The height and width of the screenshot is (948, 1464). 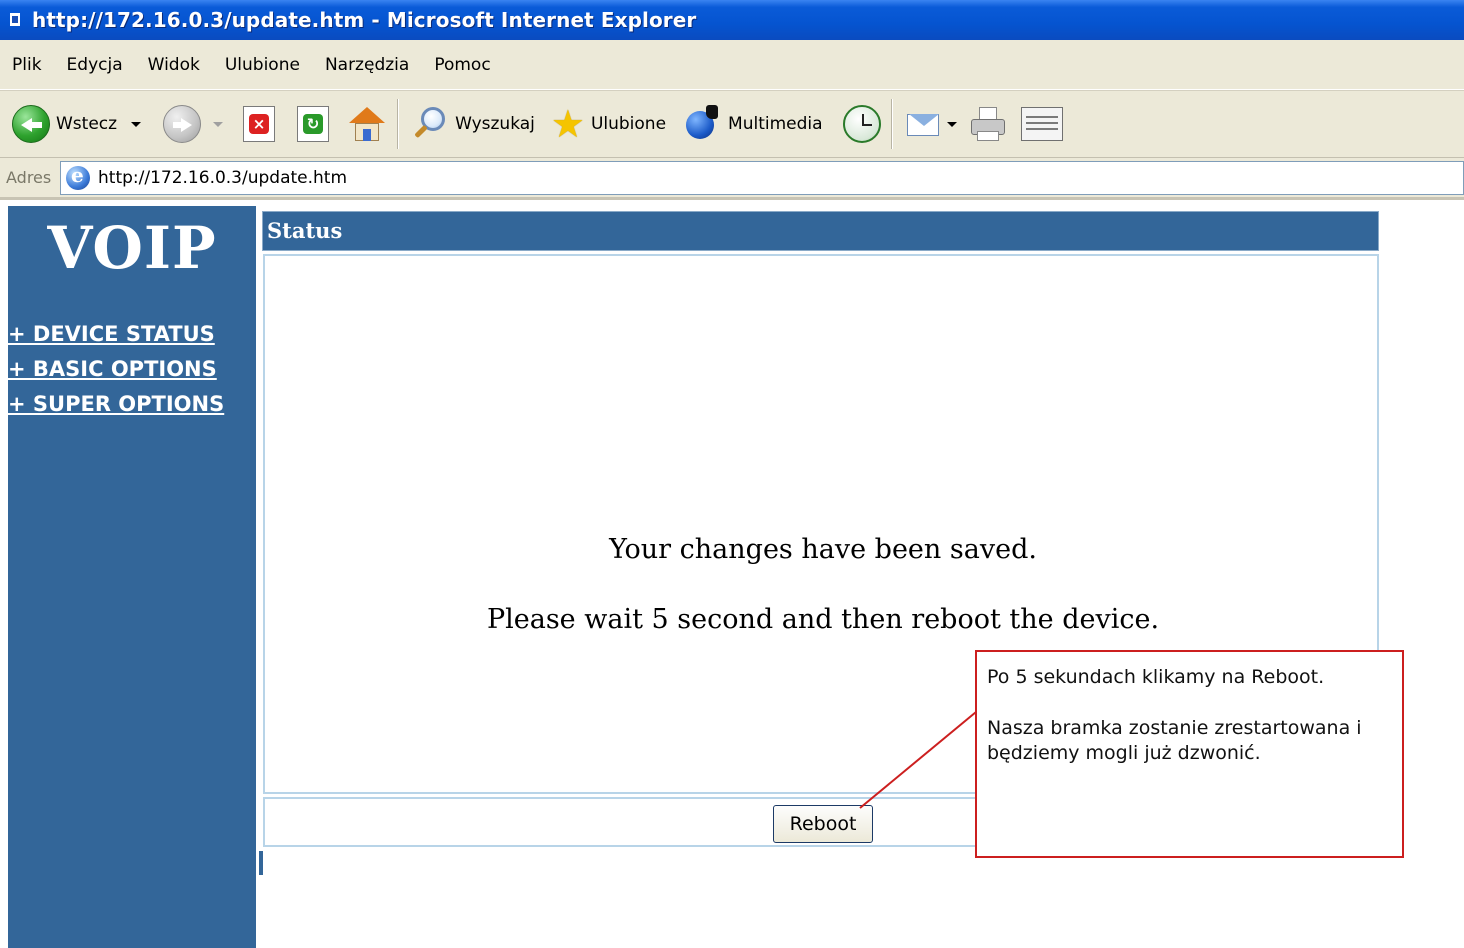 What do you see at coordinates (111, 334) in the screenshot?
I see `nav-device-status: + DEVICE STATUS` at bounding box center [111, 334].